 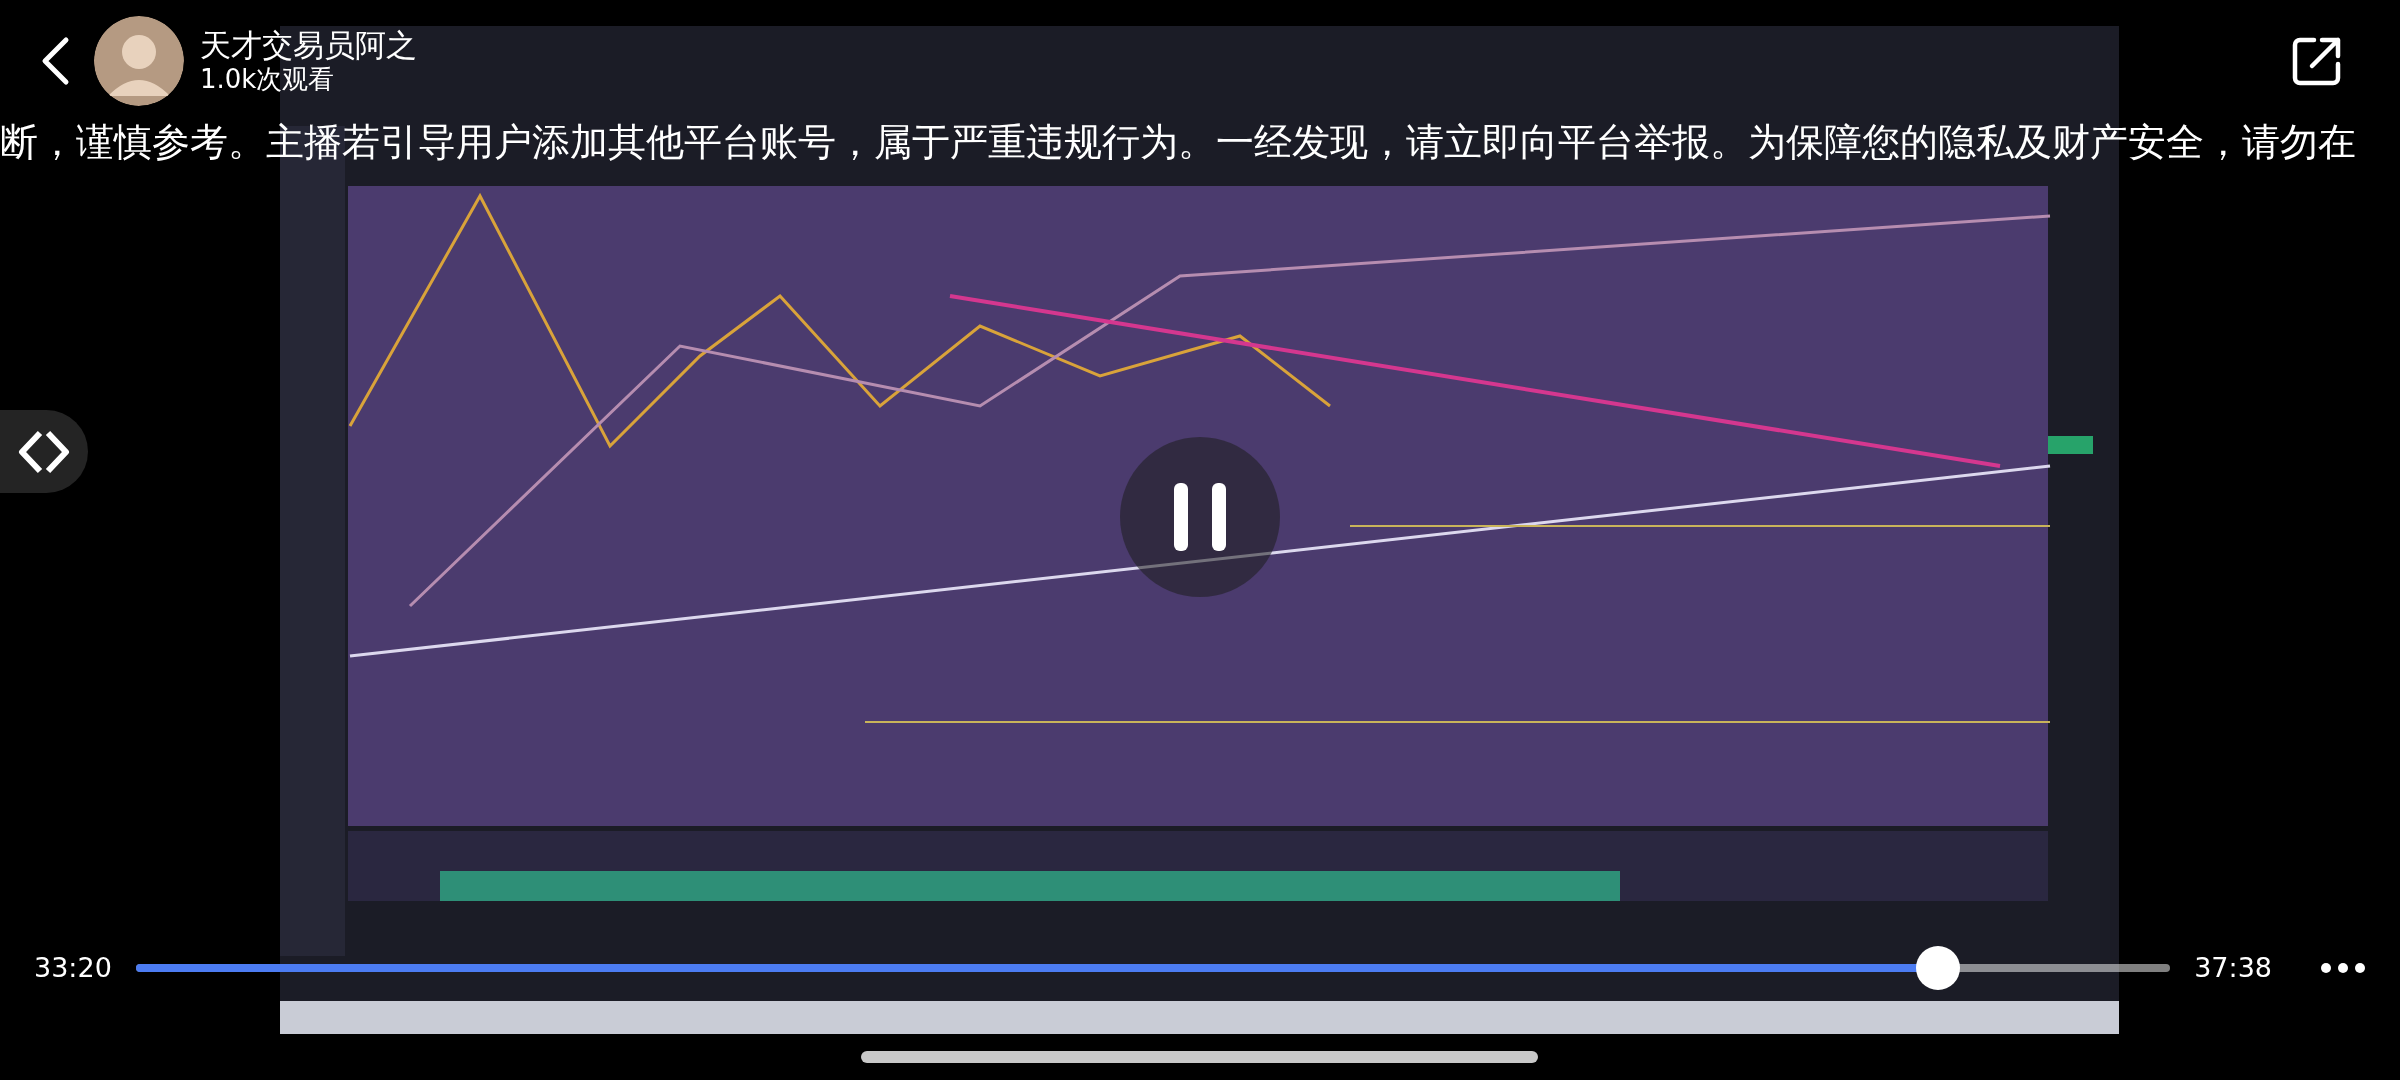 I want to click on scrolling-notice: 断，谨慎参考。主播若引导用户添加其他平台账号，属于严重违规行为。一经发现，请立即向平台举报。为保障您的隐私及财产安全，请勿在, so click(x=1178, y=142).